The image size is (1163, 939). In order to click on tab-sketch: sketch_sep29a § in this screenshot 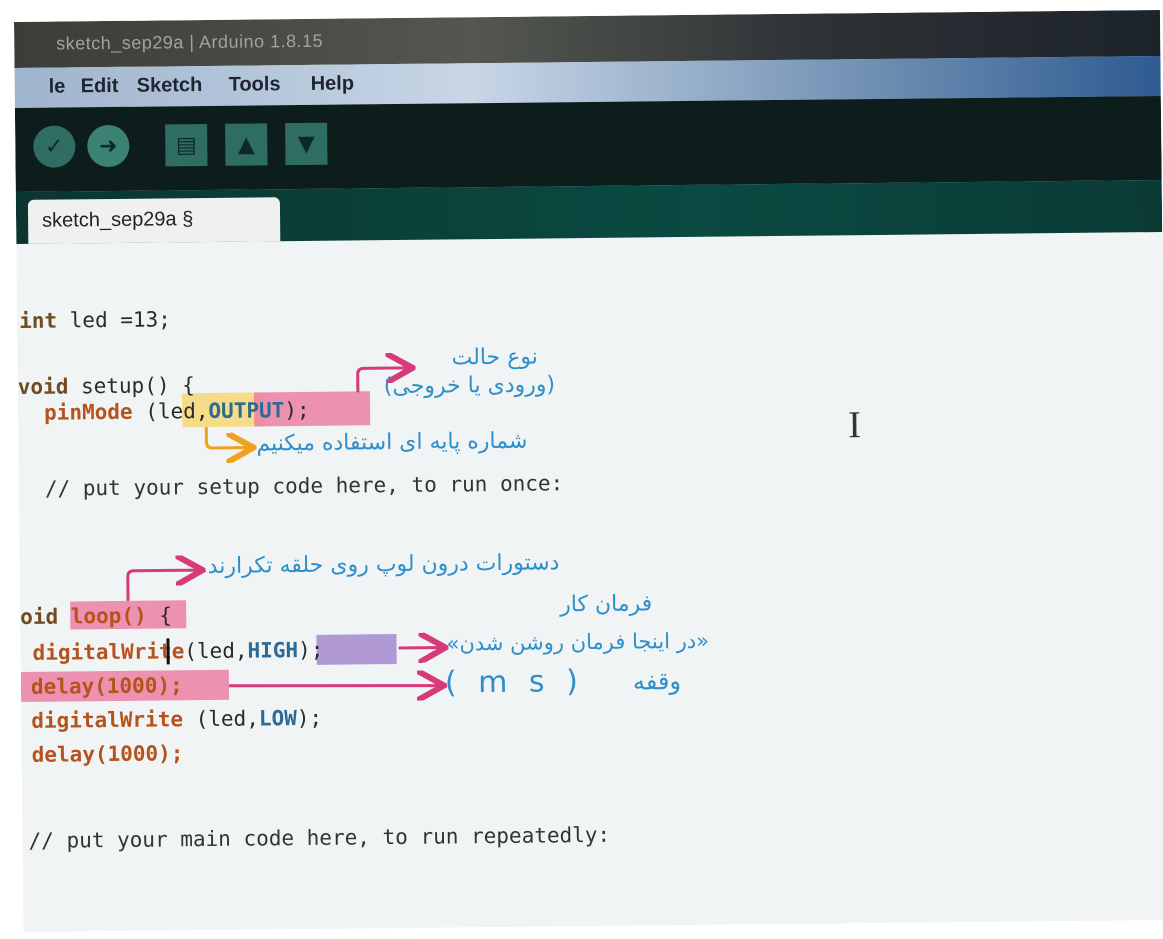, I will do `click(154, 220)`.